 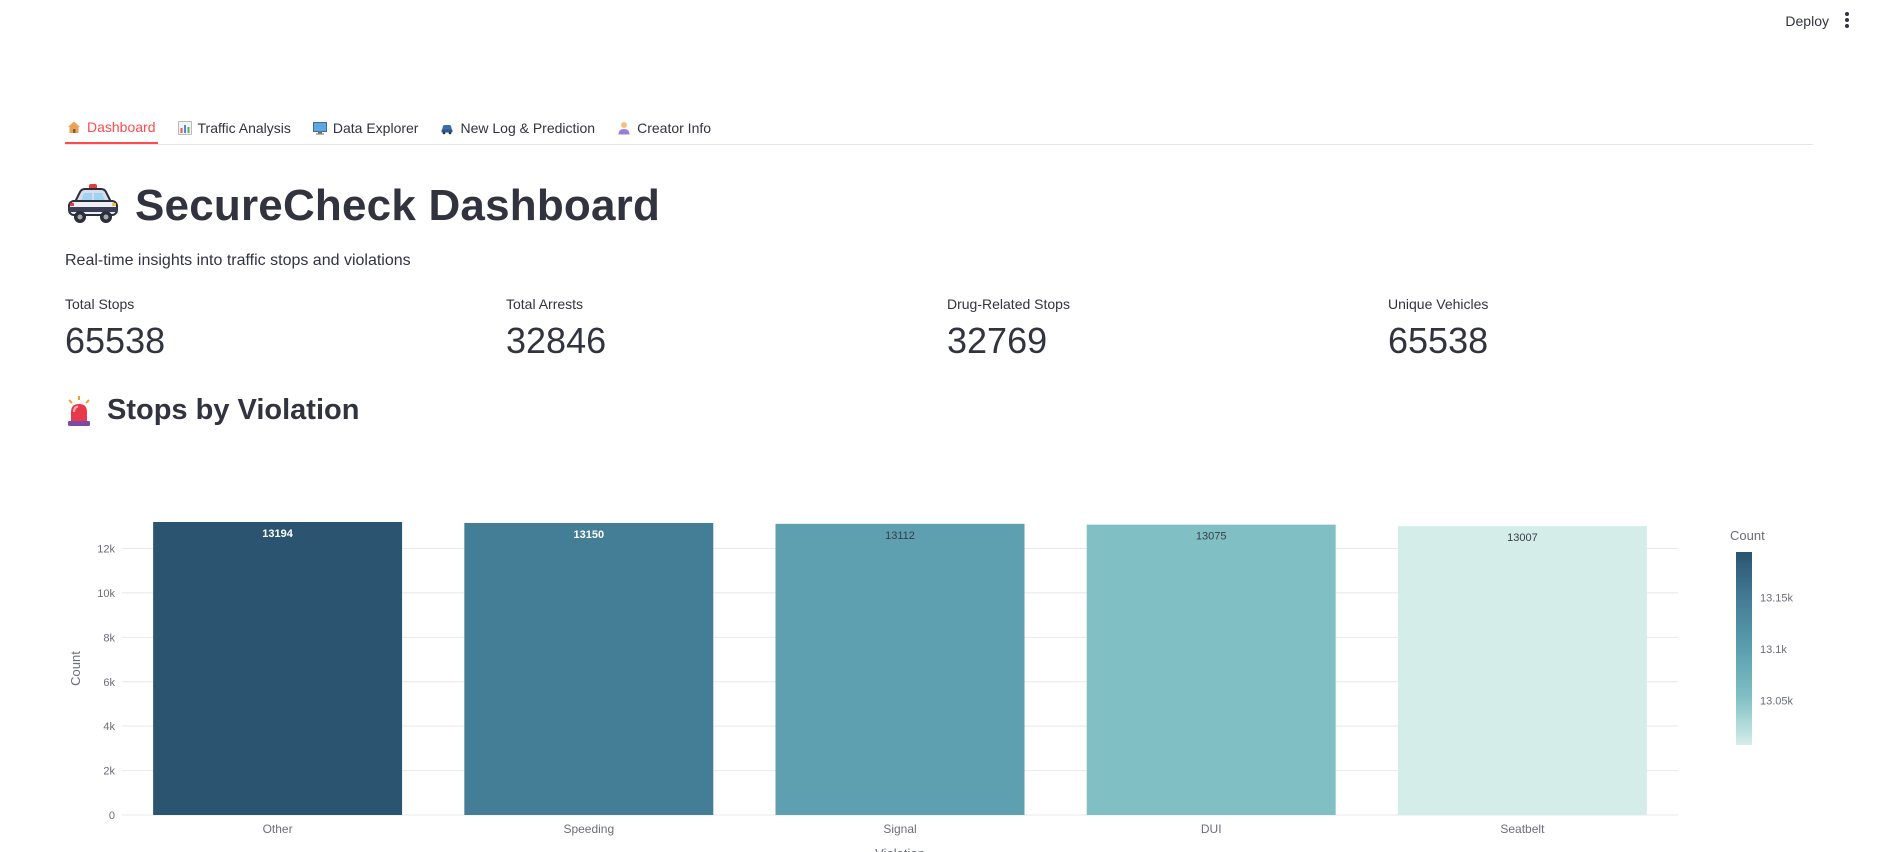 What do you see at coordinates (1438, 304) in the screenshot?
I see `metric-label: Unique Vehicles` at bounding box center [1438, 304].